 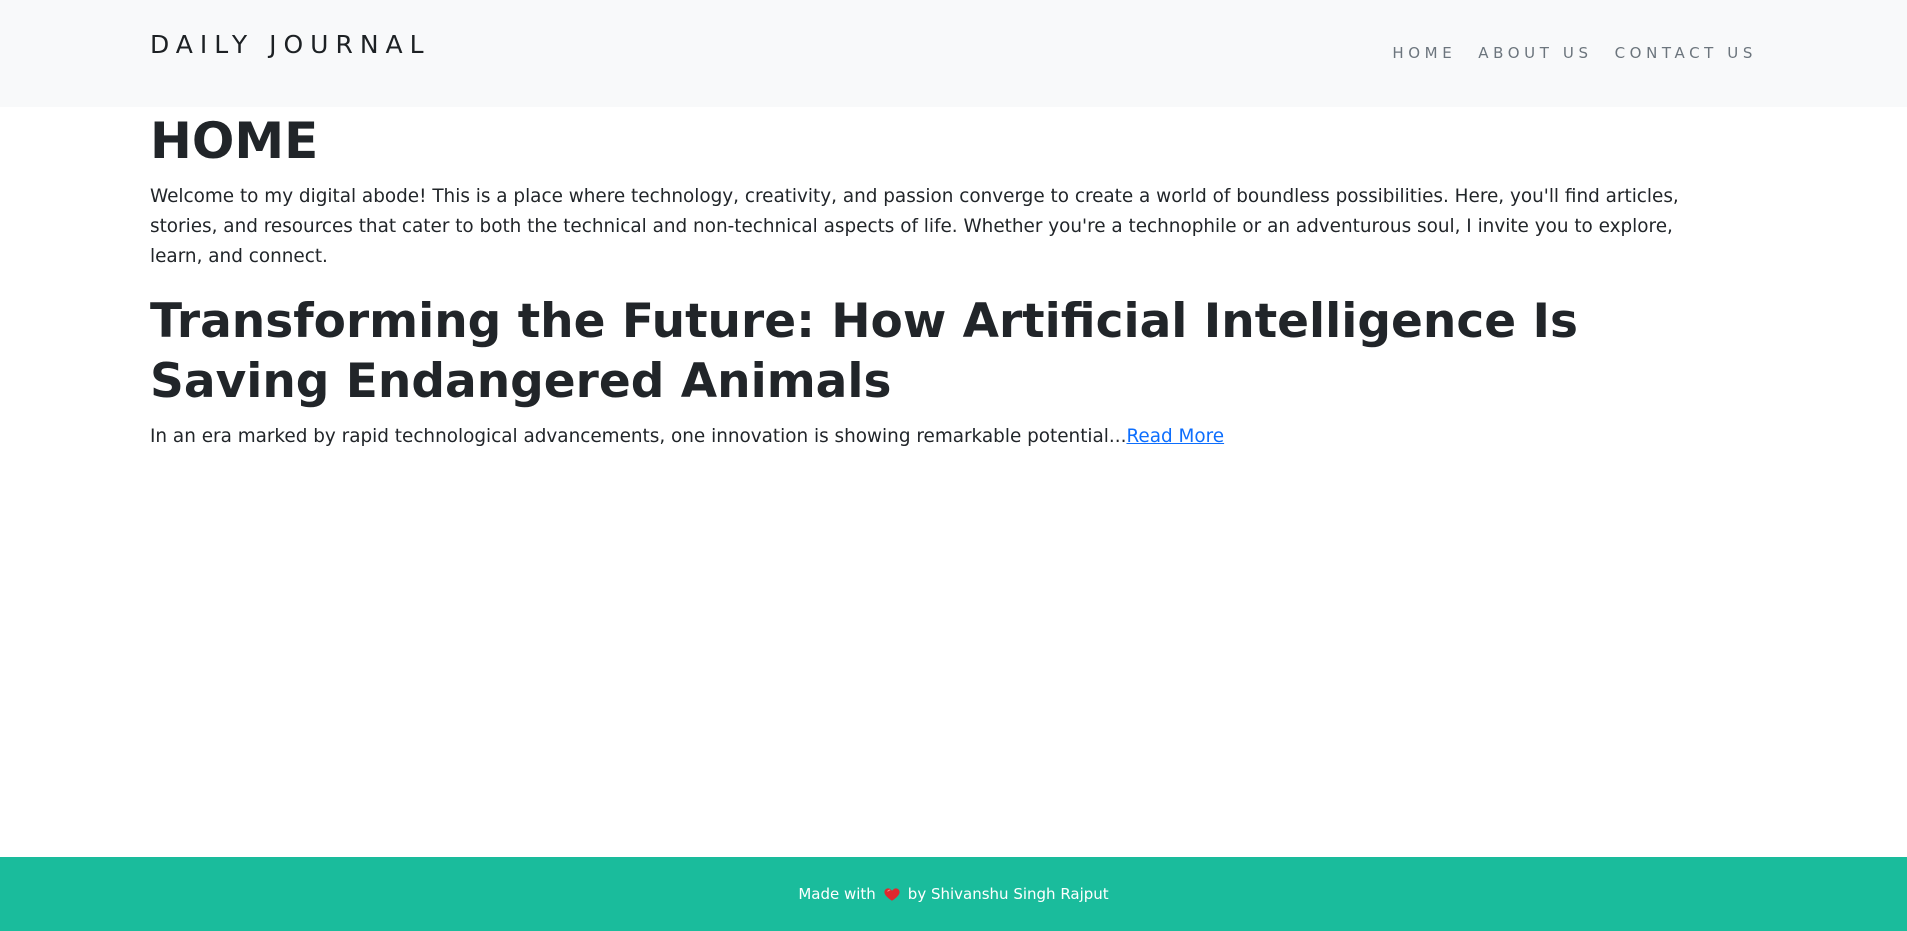 What do you see at coordinates (892, 894) in the screenshot?
I see `heart-icon` at bounding box center [892, 894].